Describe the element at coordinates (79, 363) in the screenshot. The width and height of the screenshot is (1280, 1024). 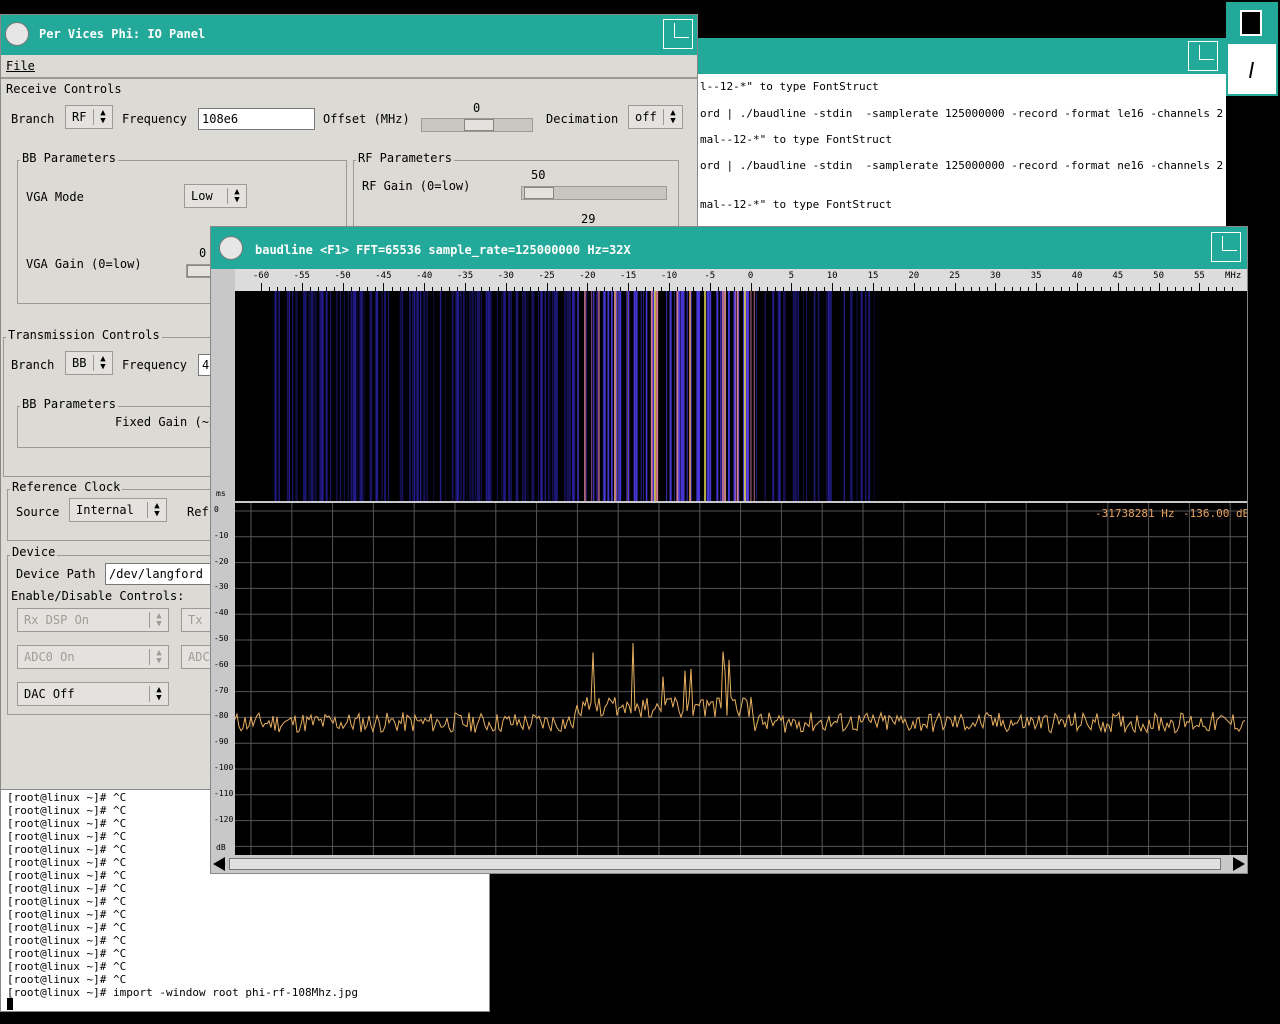
I see `tx-branch-value: BB` at that location.